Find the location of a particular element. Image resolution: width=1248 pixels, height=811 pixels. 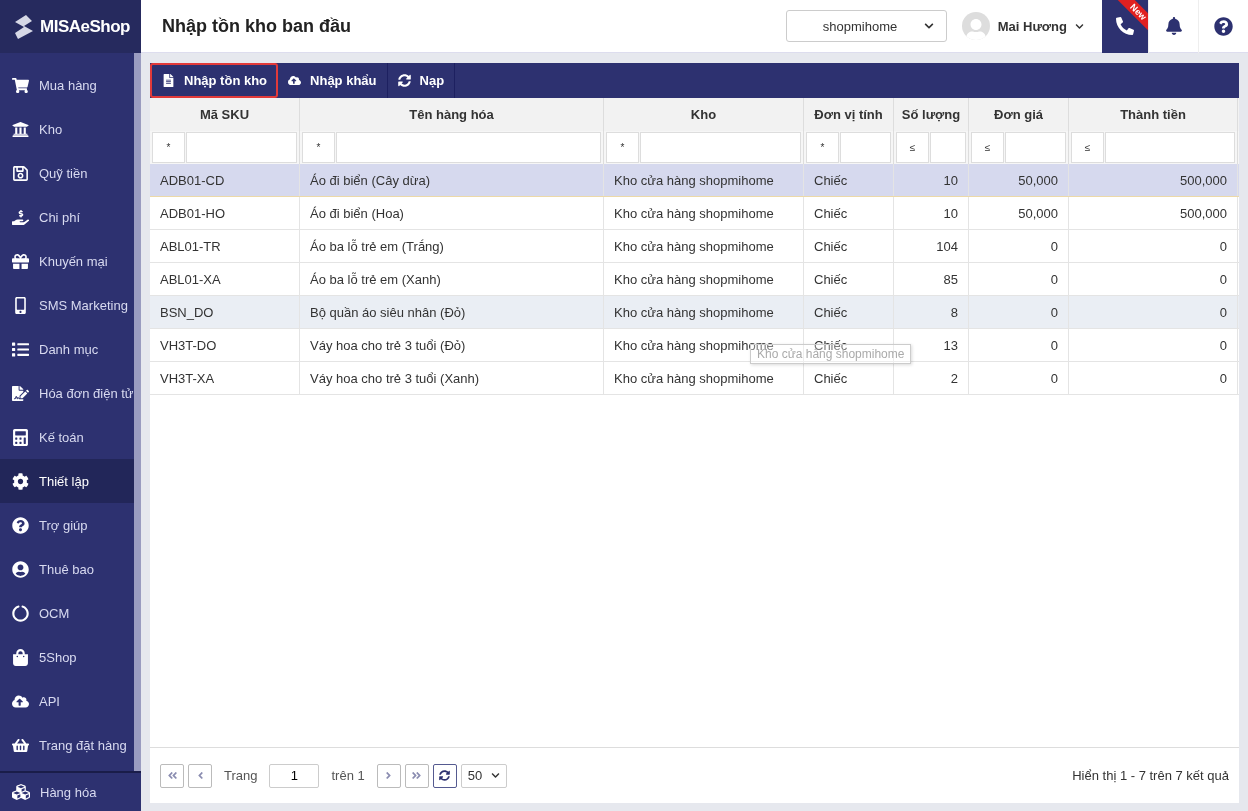

sidebar-item: OCM is located at coordinates (67, 613).